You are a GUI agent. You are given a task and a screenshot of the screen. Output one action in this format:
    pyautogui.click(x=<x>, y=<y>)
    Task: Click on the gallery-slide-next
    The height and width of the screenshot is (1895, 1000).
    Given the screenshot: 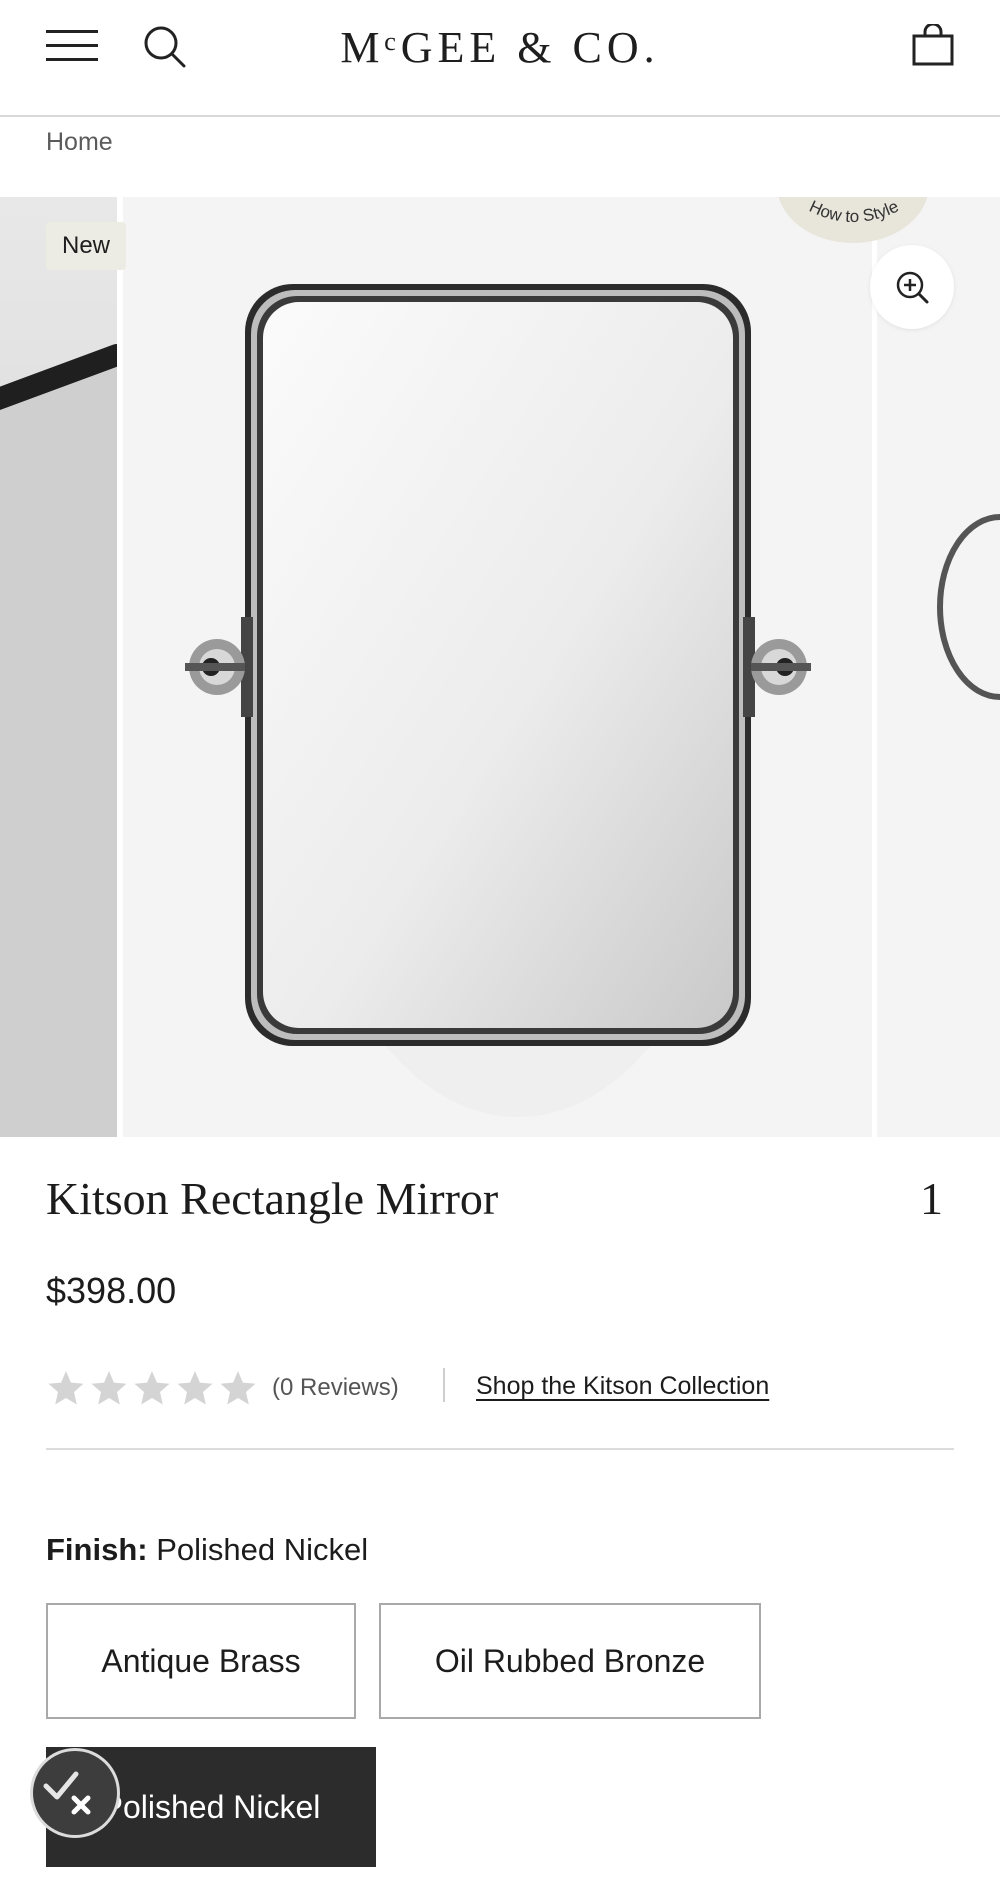 What is the action you would take?
    pyautogui.click(x=938, y=667)
    